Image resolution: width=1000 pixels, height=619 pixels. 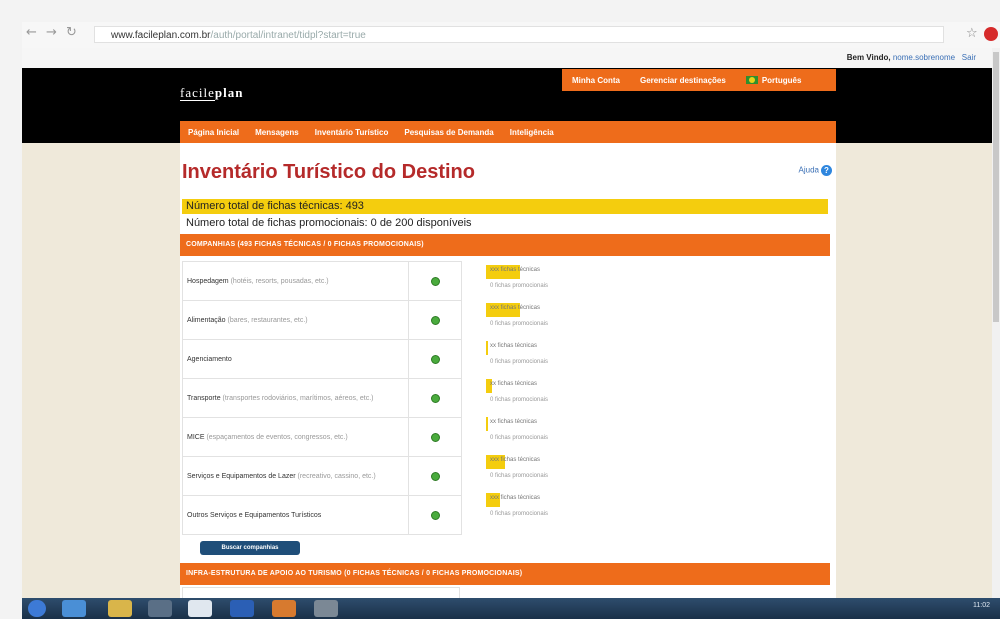 I want to click on word-taskbar-icon, so click(x=242, y=608).